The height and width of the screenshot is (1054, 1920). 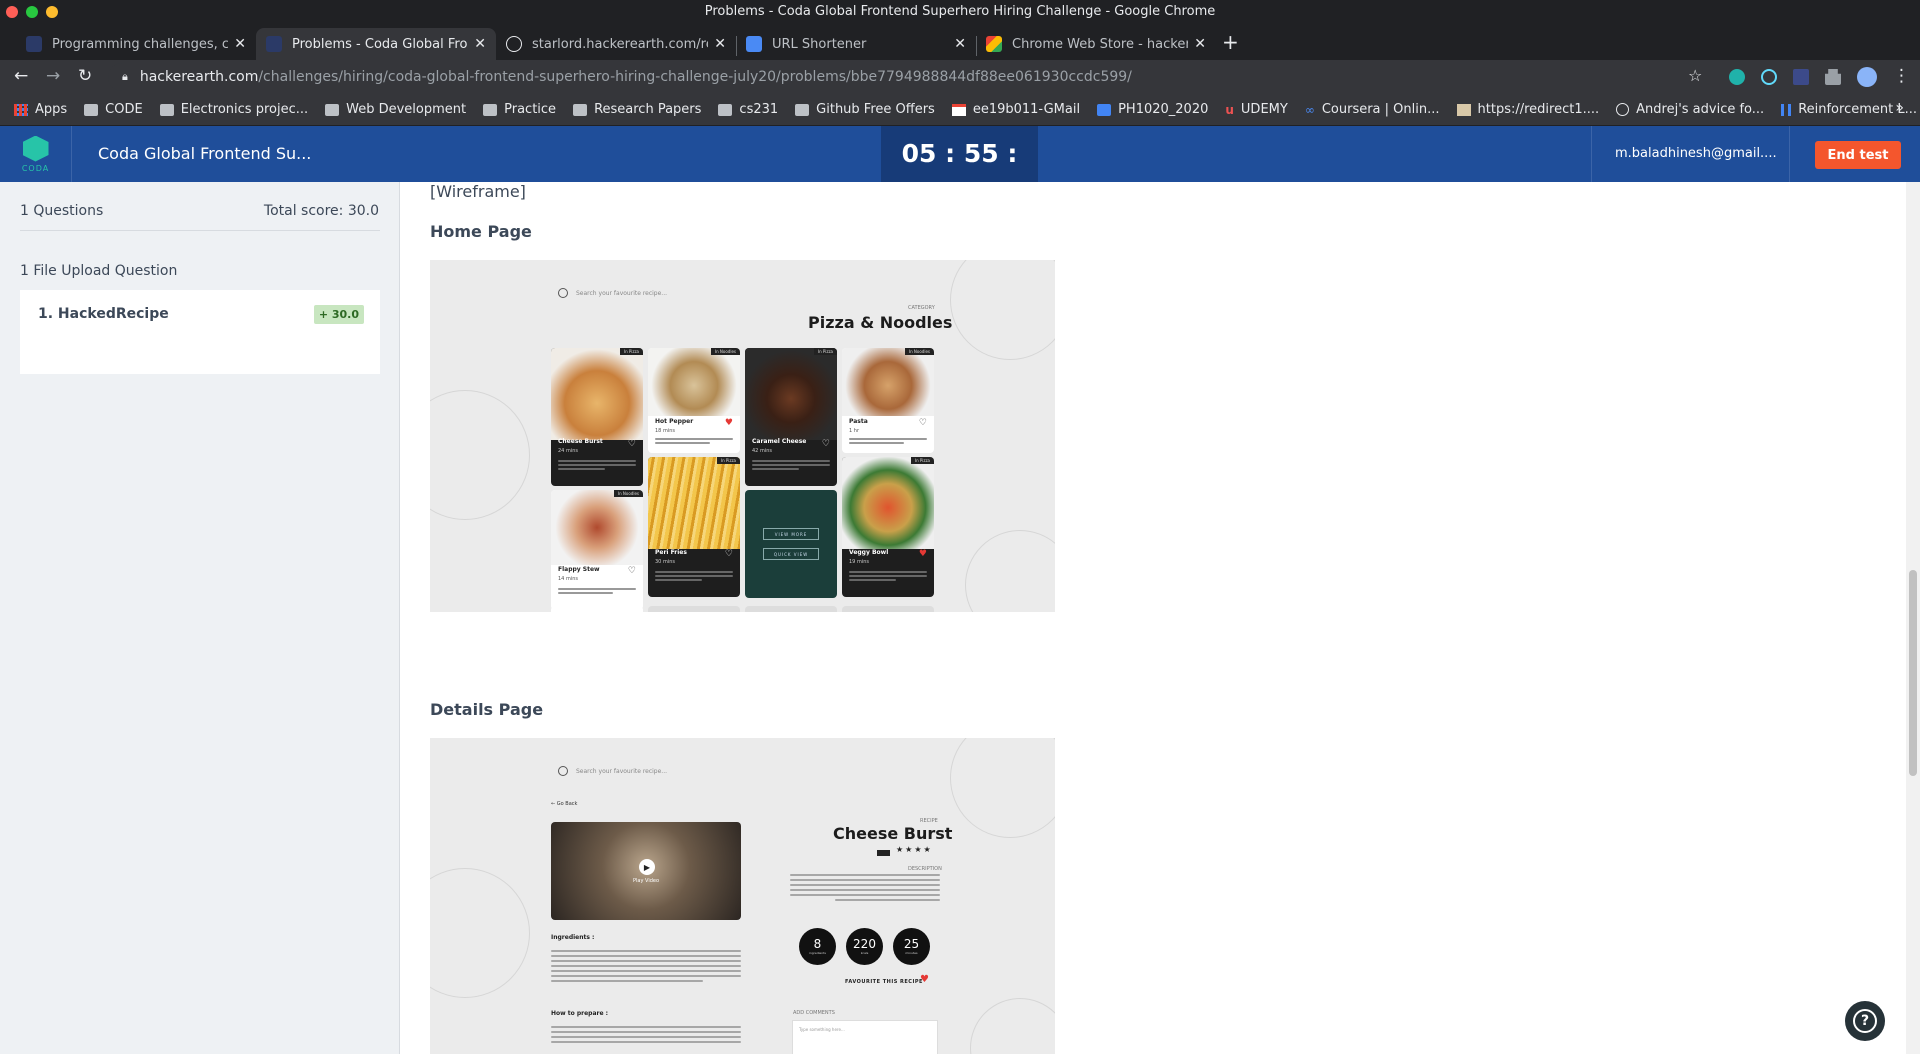 What do you see at coordinates (864, 946) in the screenshot?
I see `stat-kcals: 220 kcals` at bounding box center [864, 946].